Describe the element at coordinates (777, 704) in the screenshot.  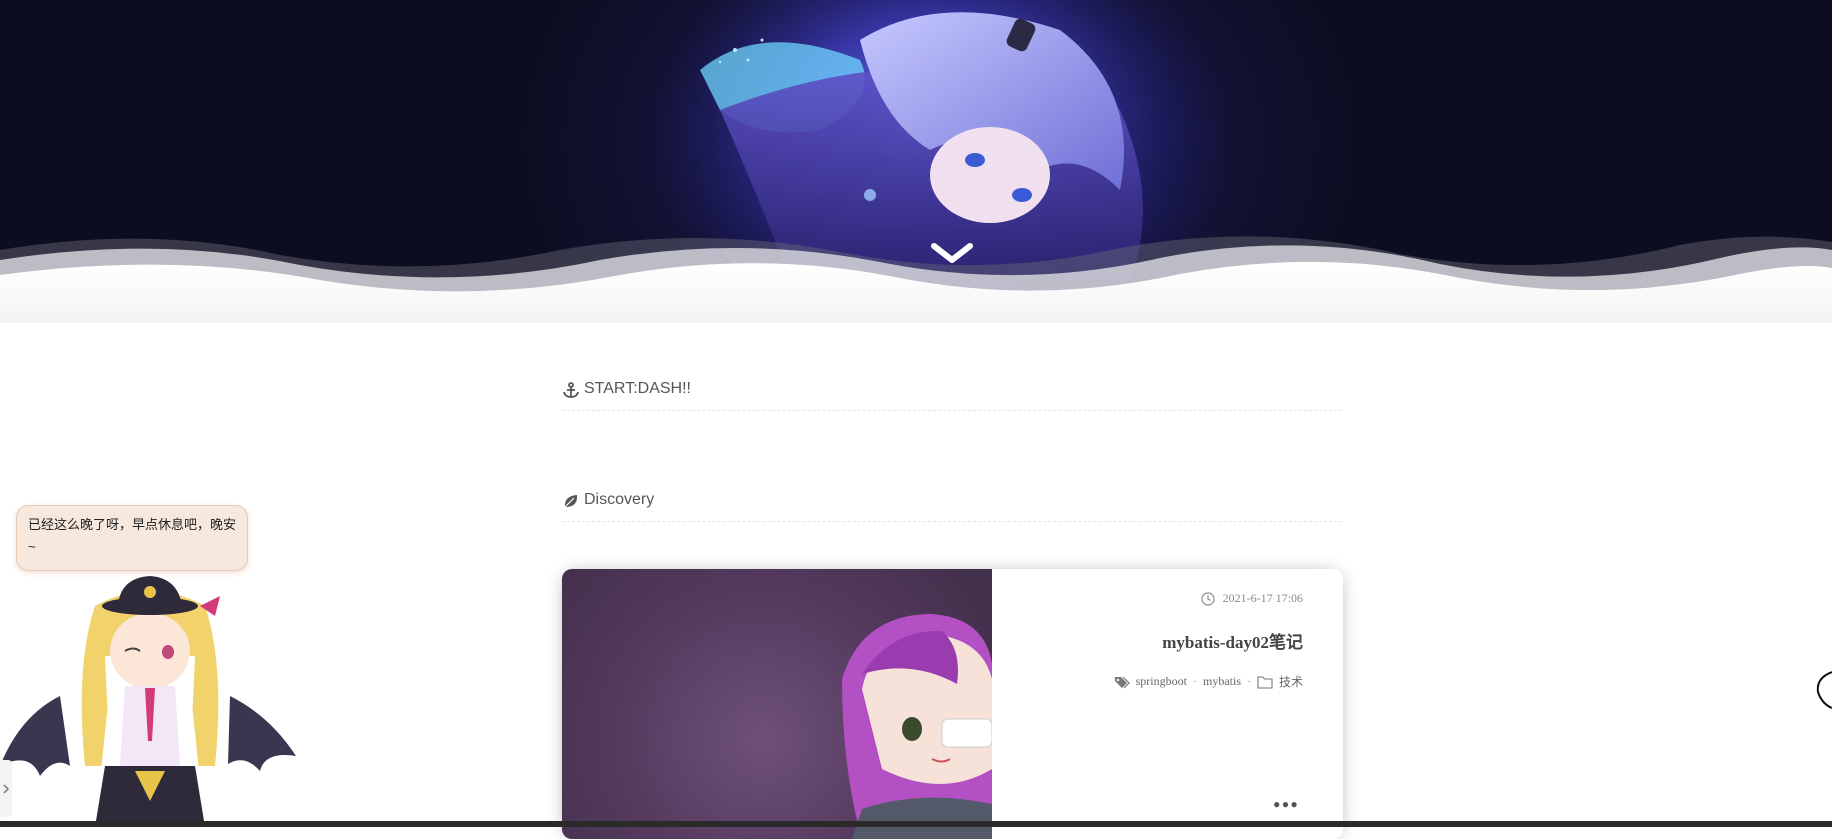
I see `post-thumbnail` at that location.